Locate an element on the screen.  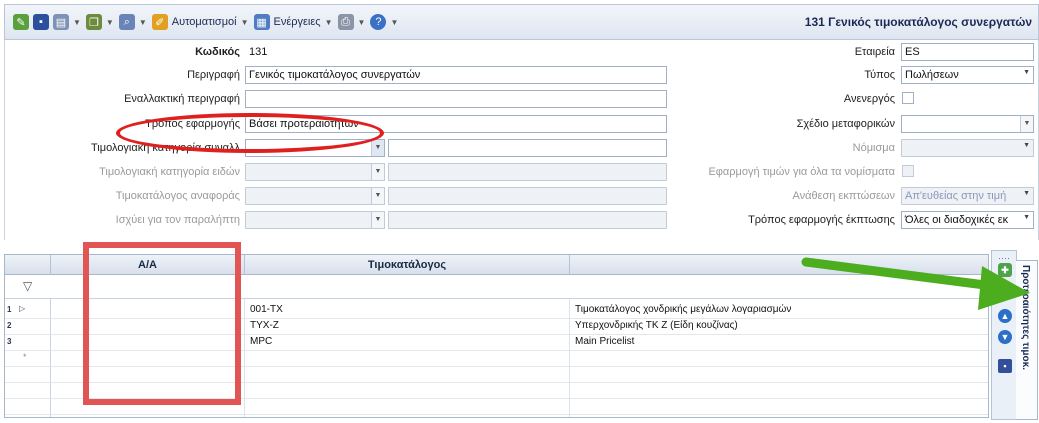
row-indicator: 2 is located at coordinates (9, 325).